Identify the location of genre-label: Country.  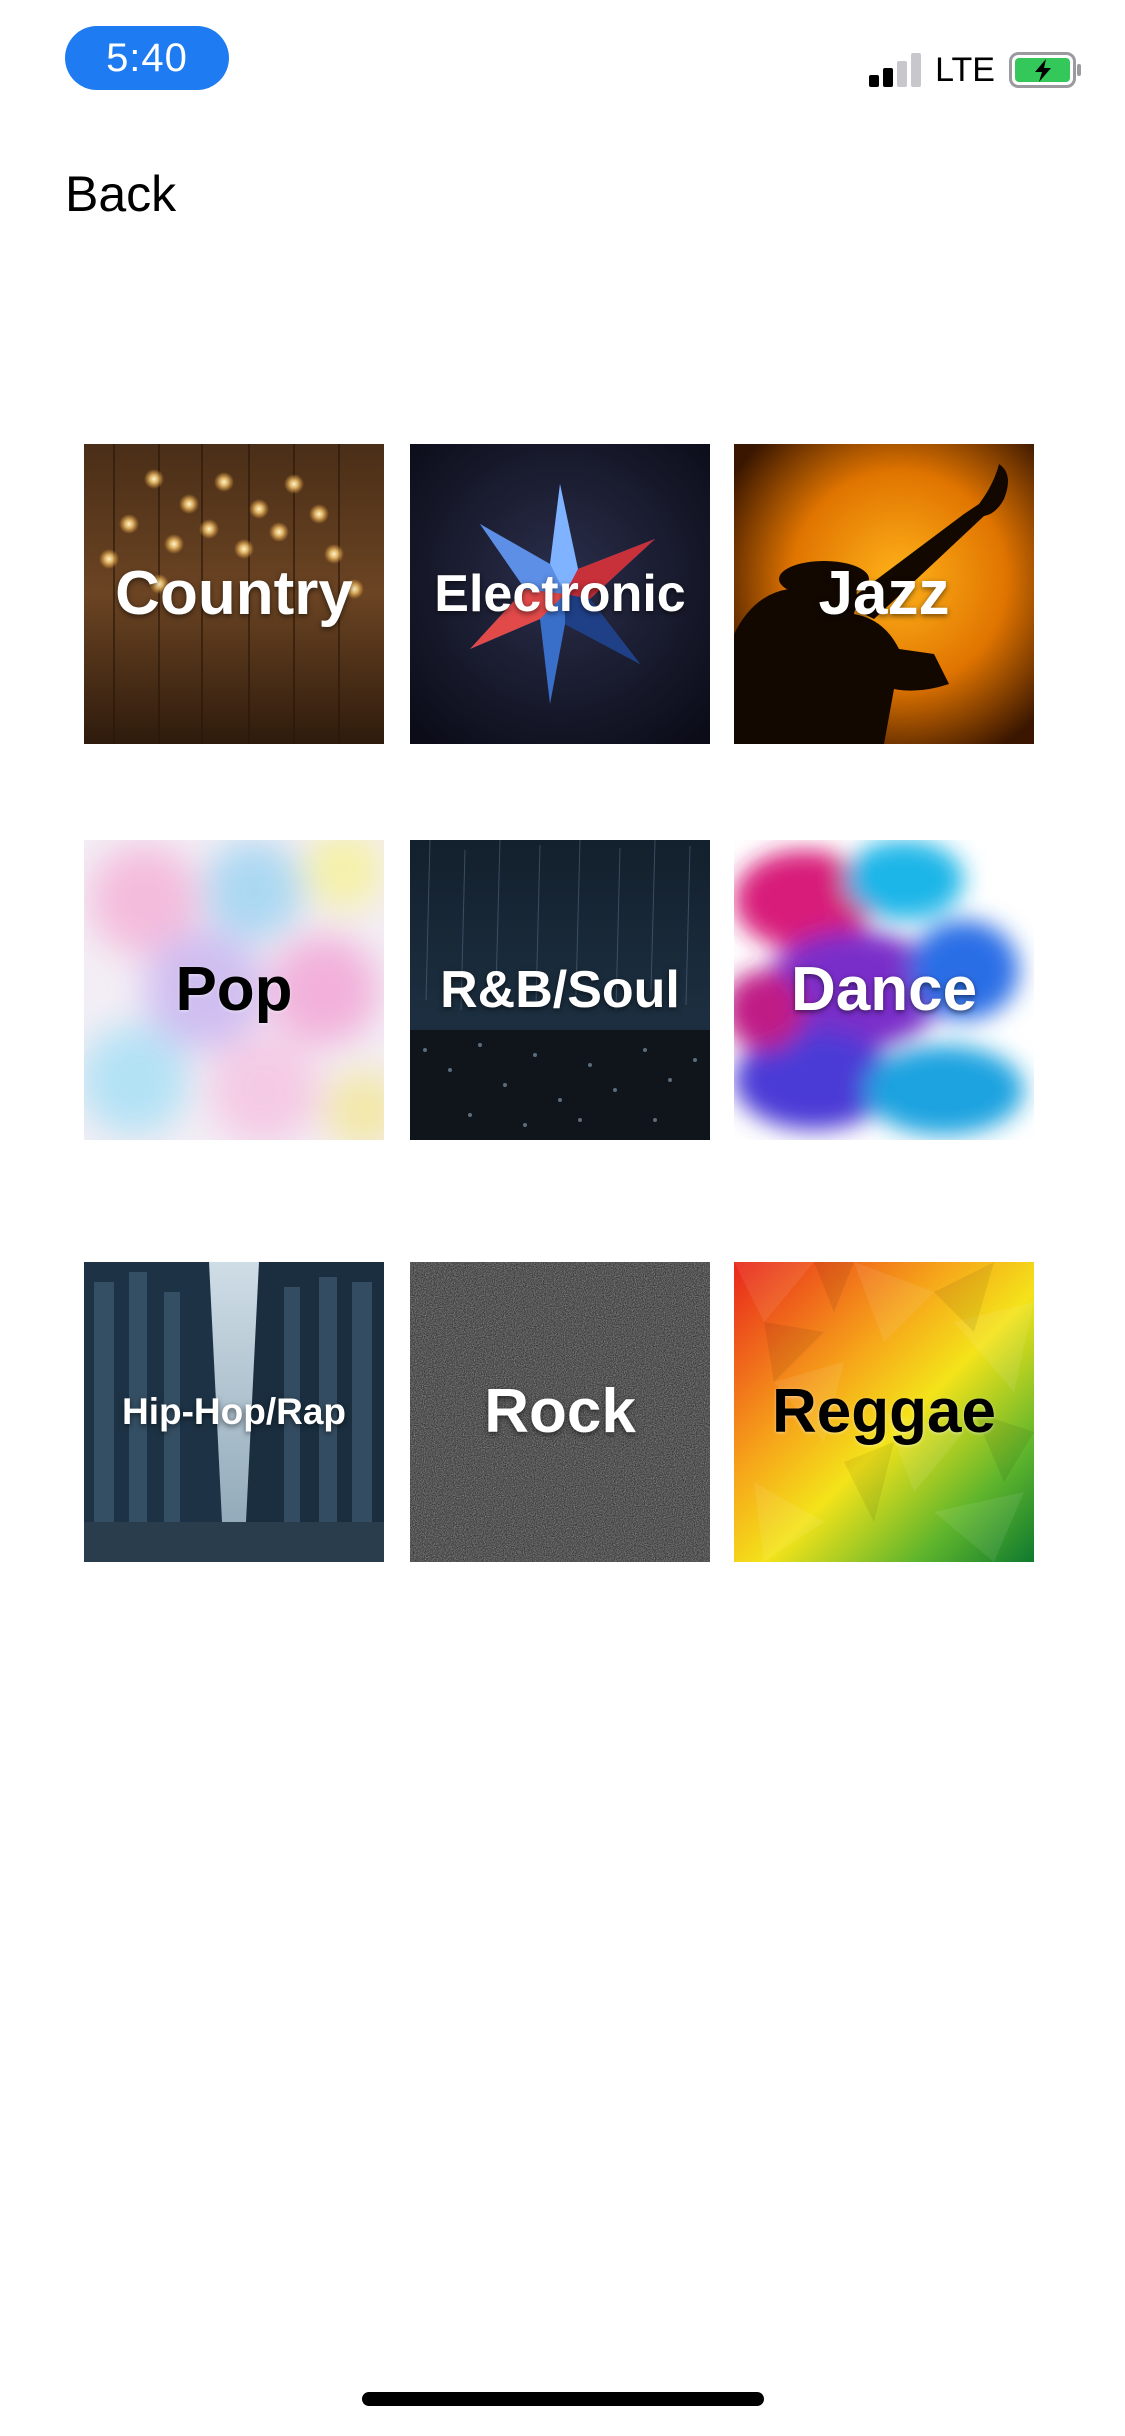
(234, 593).